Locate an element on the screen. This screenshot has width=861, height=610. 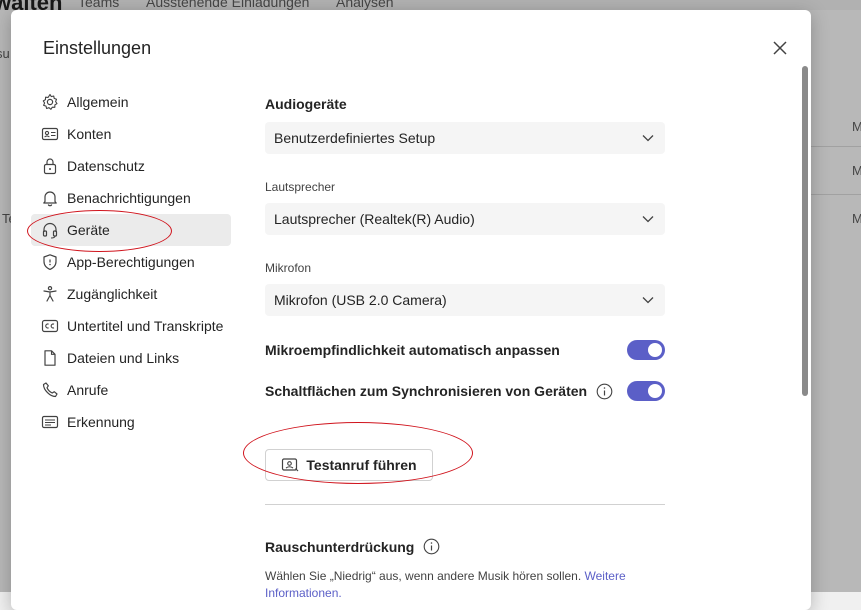
nav-item-untertitel: Untertitel und Transkripte is located at coordinates (131, 326).